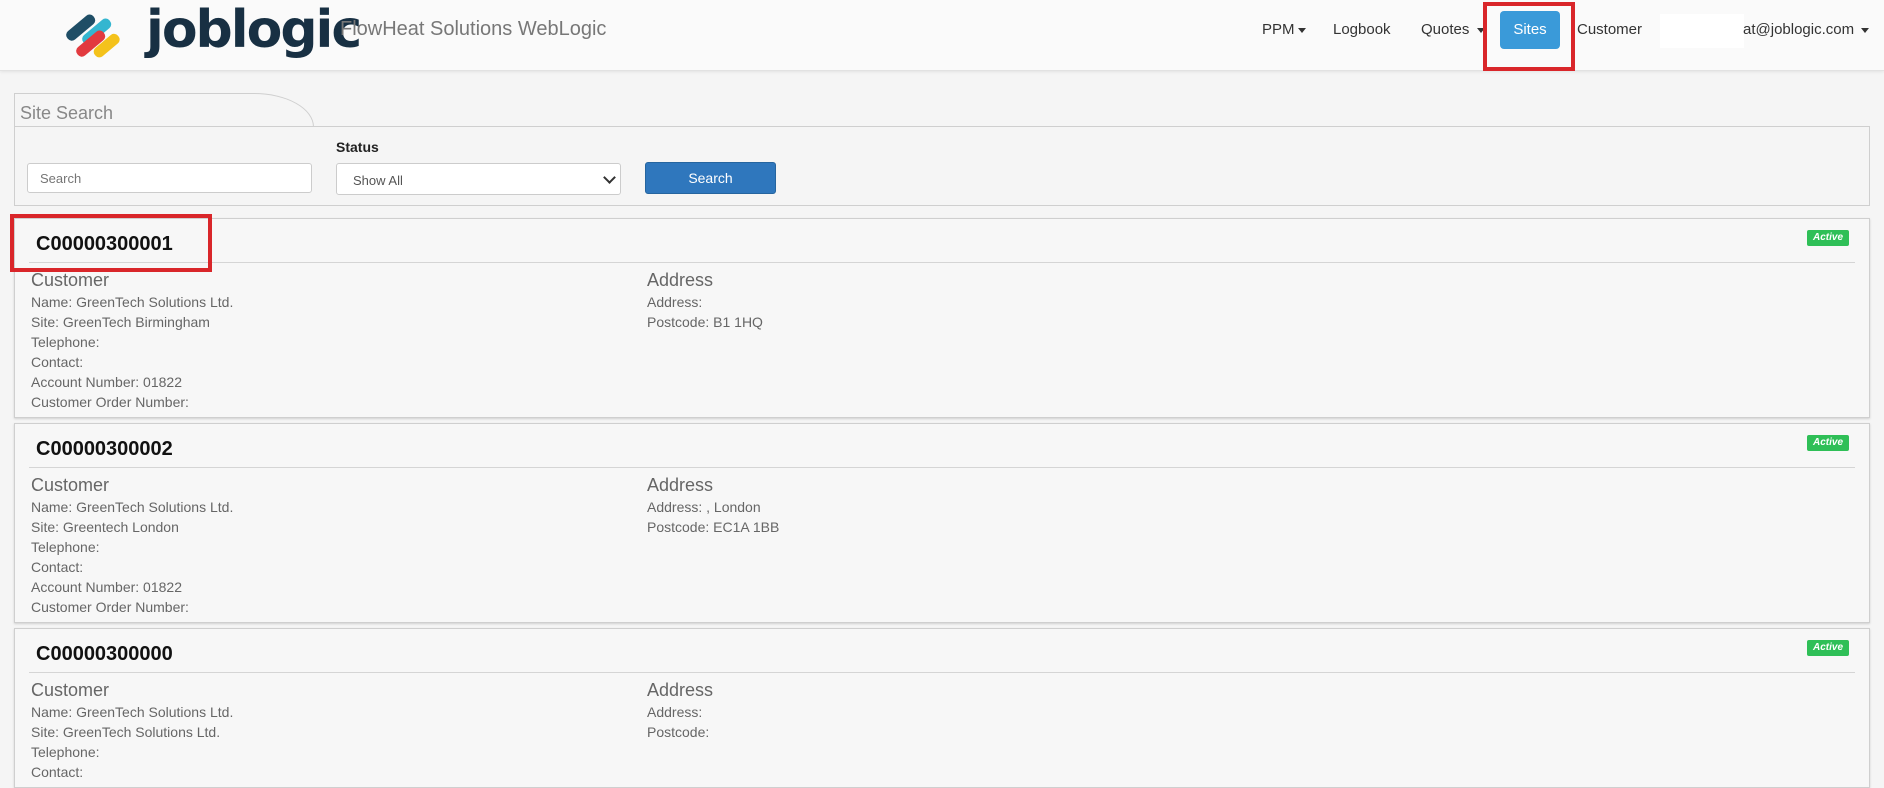 The image size is (1884, 788). I want to click on app-title: FlowHeat Solutions WebLogic, so click(473, 29).